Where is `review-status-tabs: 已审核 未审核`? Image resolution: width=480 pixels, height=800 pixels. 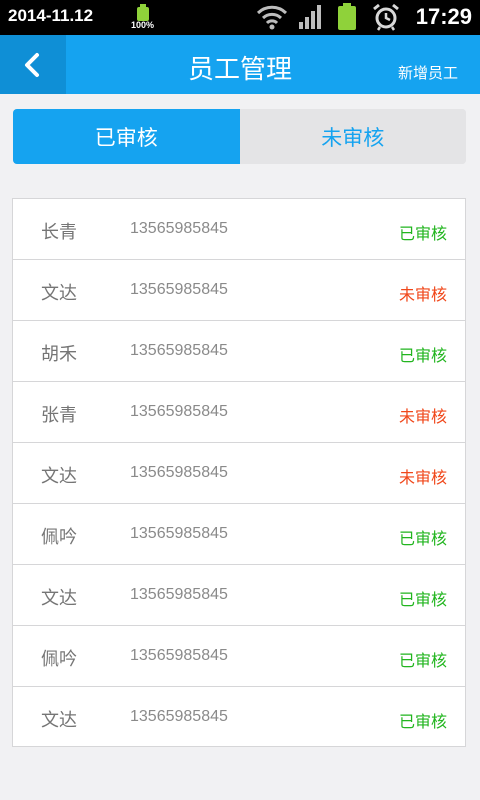
review-status-tabs: 已审核 未审核 is located at coordinates (239, 136).